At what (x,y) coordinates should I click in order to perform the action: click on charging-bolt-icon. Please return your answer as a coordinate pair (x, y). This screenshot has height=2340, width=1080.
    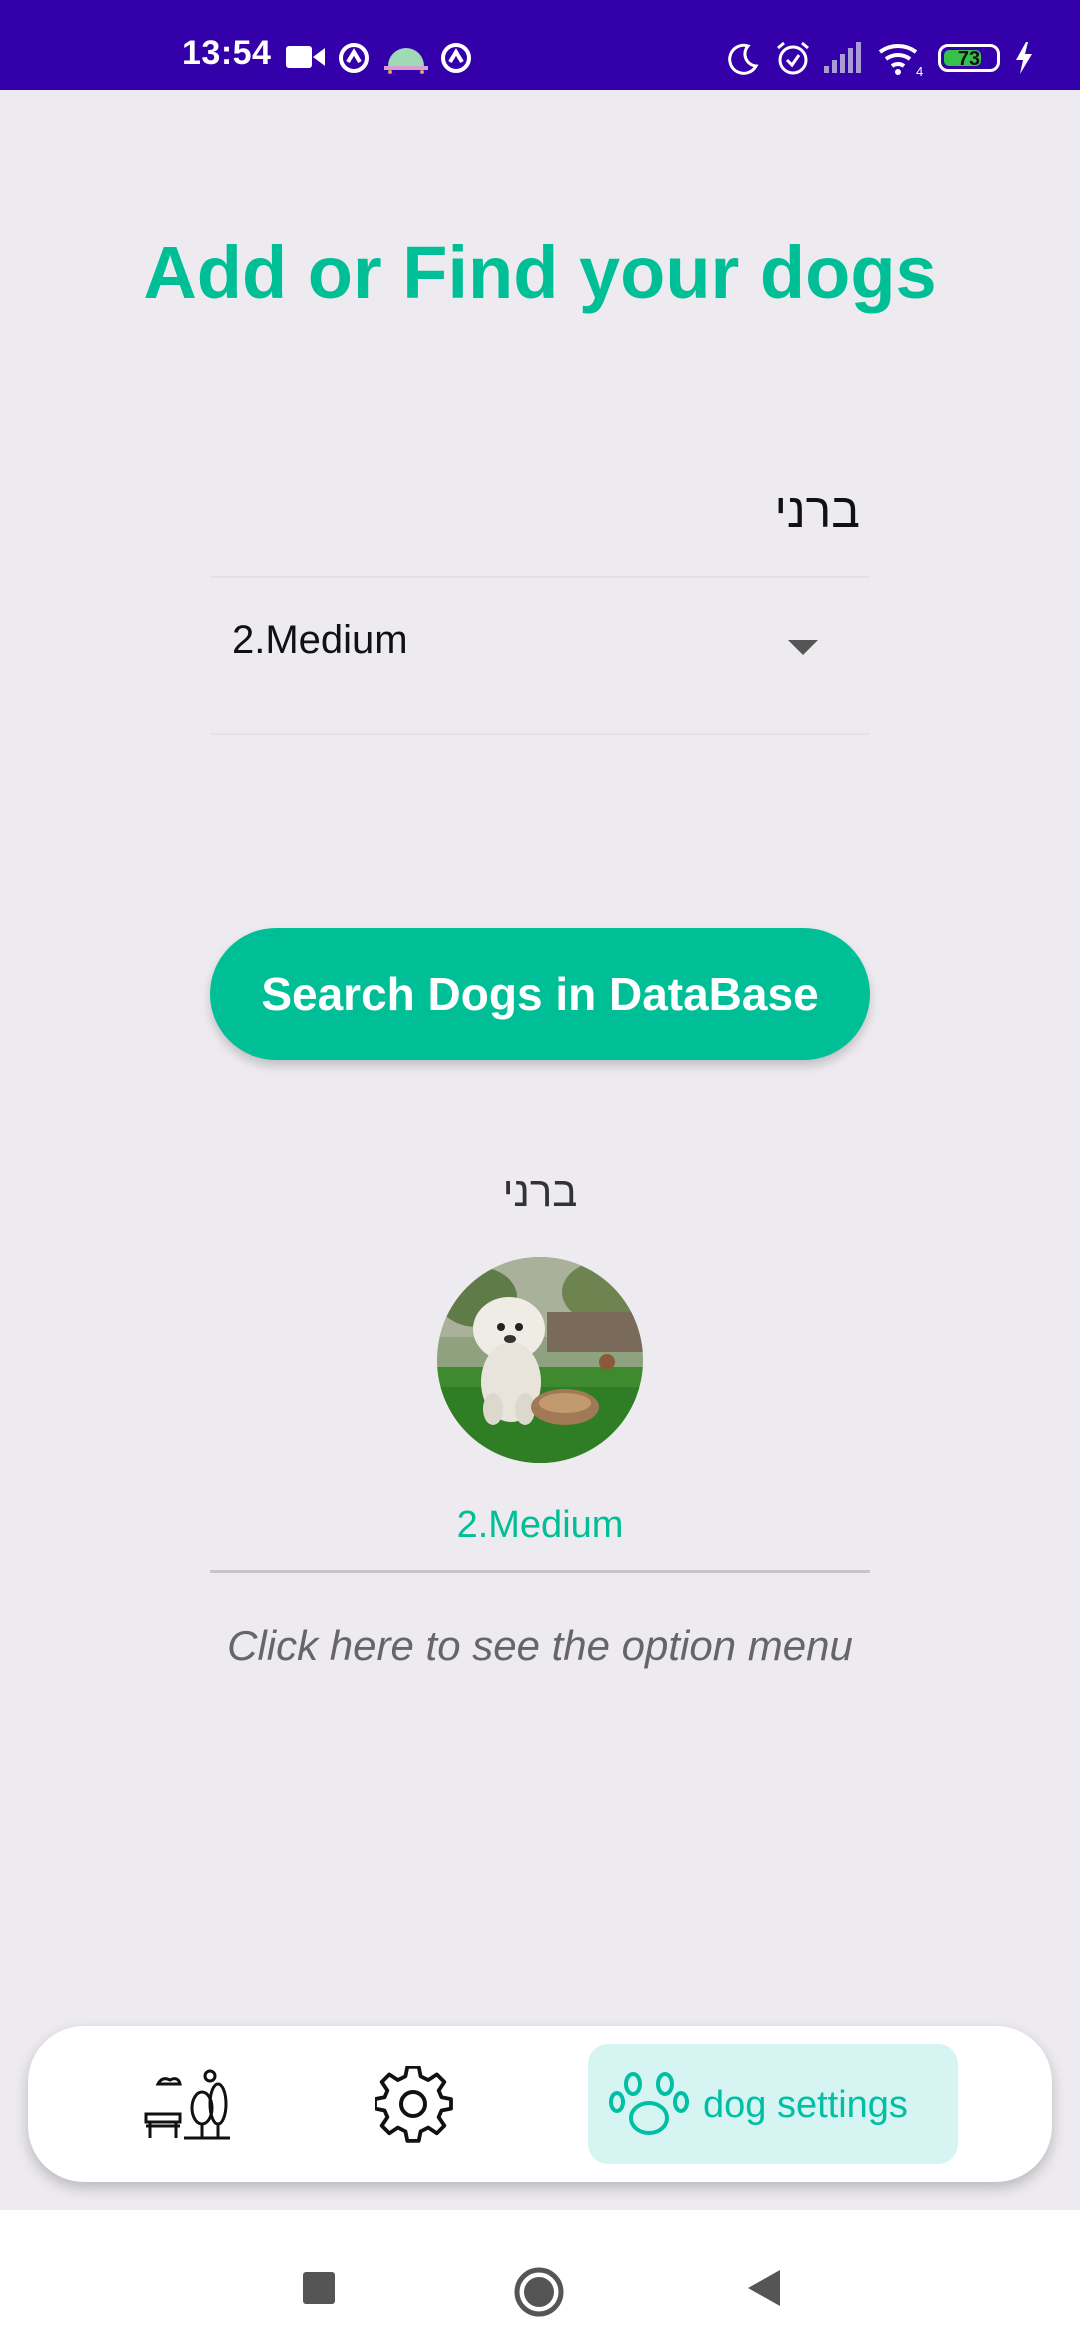
    Looking at the image, I should click on (1024, 58).